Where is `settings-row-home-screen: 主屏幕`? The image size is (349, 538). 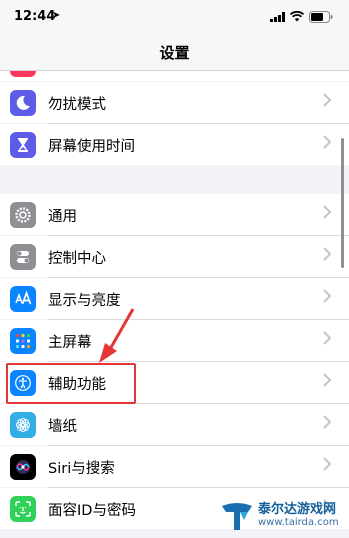
settings-row-home-screen: 主屏幕 is located at coordinates (174, 340).